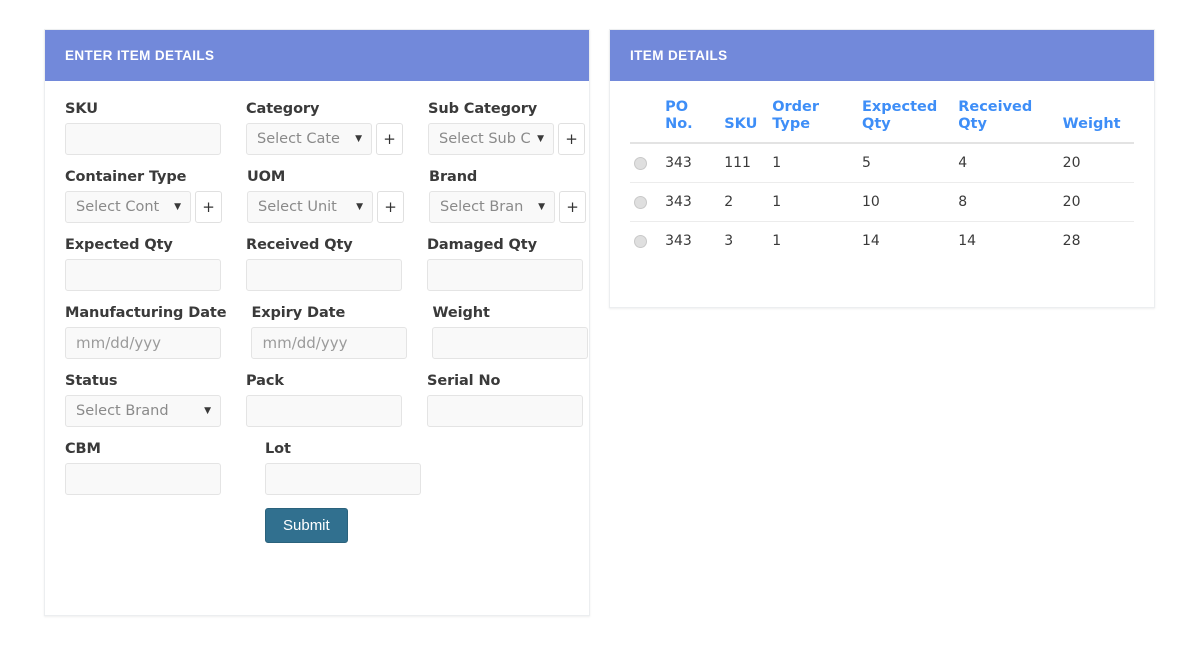 The width and height of the screenshot is (1199, 656). I want to click on sub-category-select: Select Sub C ▼, so click(491, 139).